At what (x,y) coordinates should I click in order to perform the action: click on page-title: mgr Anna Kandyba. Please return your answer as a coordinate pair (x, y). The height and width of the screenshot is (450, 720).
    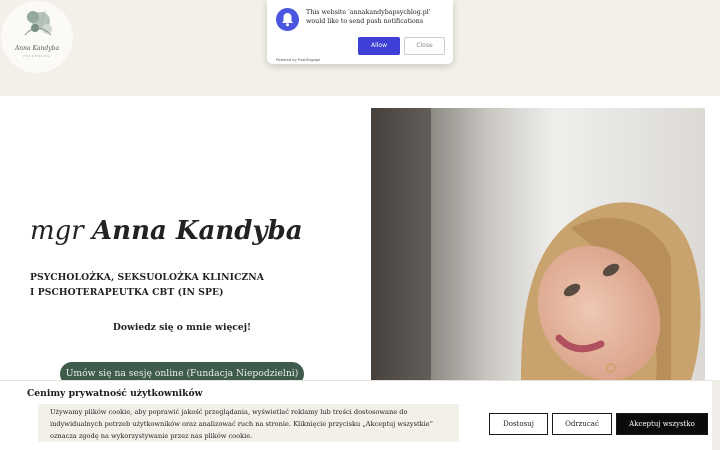
    Looking at the image, I should click on (166, 231).